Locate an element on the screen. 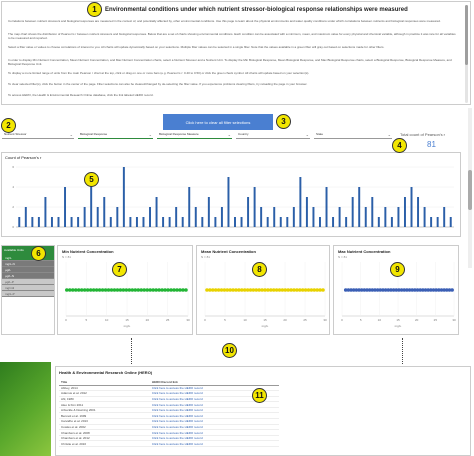  y-tick-label: 0 is located at coordinates (13, 227).